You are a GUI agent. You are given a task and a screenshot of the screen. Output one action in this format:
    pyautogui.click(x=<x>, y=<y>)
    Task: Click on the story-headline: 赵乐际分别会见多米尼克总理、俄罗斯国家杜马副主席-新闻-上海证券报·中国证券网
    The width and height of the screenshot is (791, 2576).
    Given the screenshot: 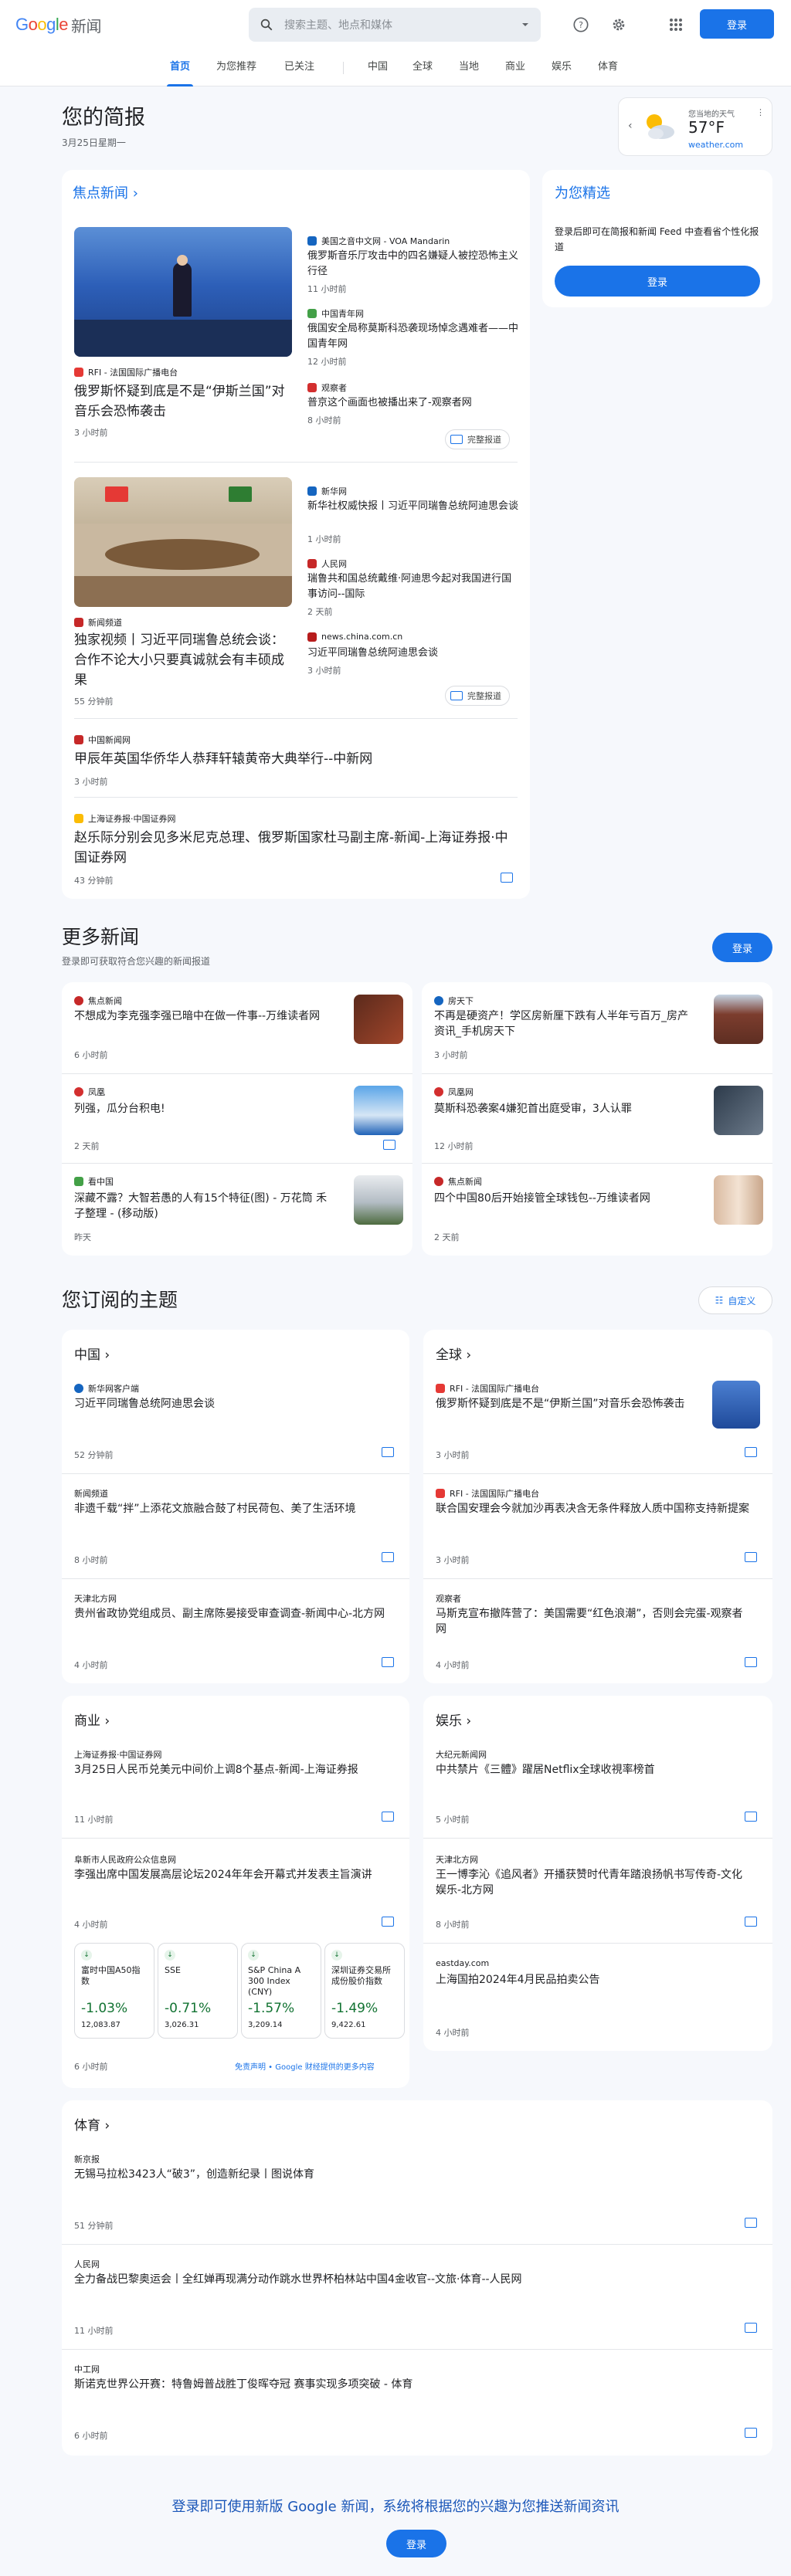 What is the action you would take?
    pyautogui.click(x=296, y=848)
    